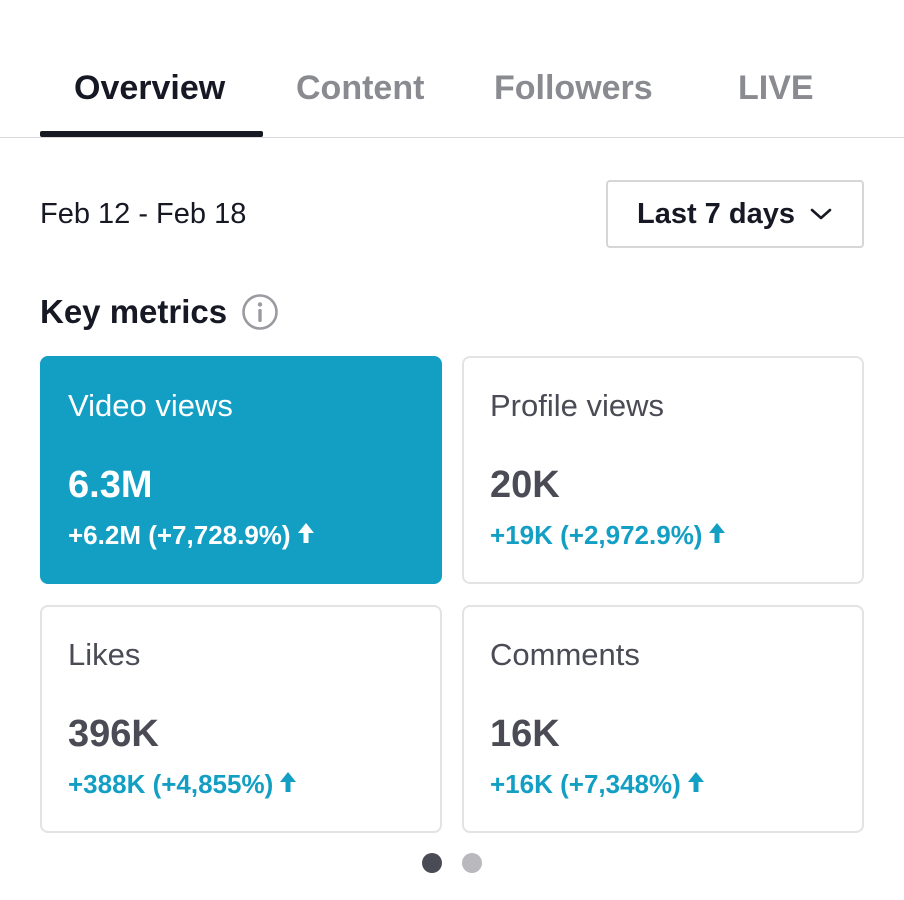  Describe the element at coordinates (143, 214) in the screenshot. I see `date-range: Feb 12 - Feb 18` at that location.